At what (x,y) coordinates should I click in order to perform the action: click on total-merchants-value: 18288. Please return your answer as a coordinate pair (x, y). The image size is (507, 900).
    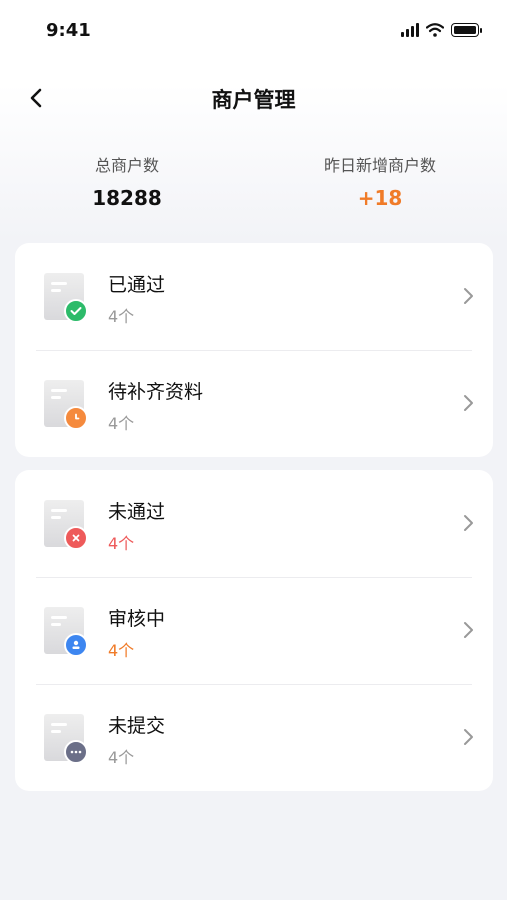
    Looking at the image, I should click on (127, 198).